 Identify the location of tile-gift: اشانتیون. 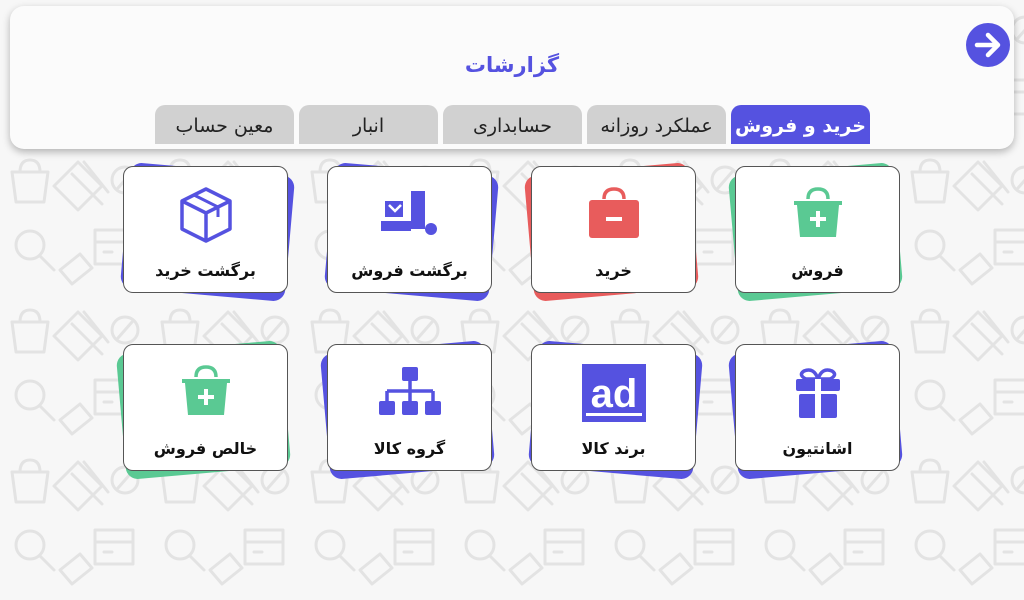
(818, 412).